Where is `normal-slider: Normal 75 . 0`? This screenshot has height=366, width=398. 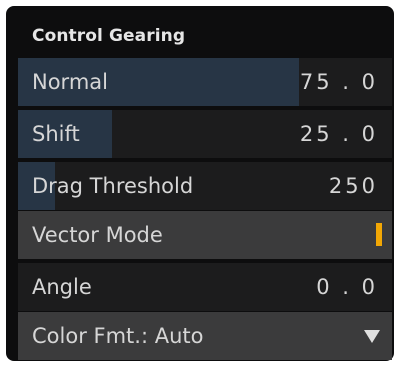
normal-slider: Normal 75 . 0 is located at coordinates (205, 82).